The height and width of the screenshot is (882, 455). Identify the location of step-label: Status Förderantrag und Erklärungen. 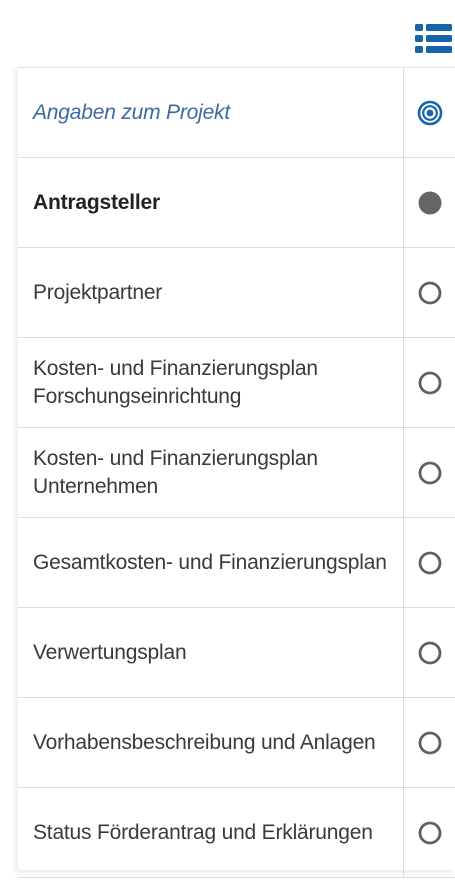
(203, 832).